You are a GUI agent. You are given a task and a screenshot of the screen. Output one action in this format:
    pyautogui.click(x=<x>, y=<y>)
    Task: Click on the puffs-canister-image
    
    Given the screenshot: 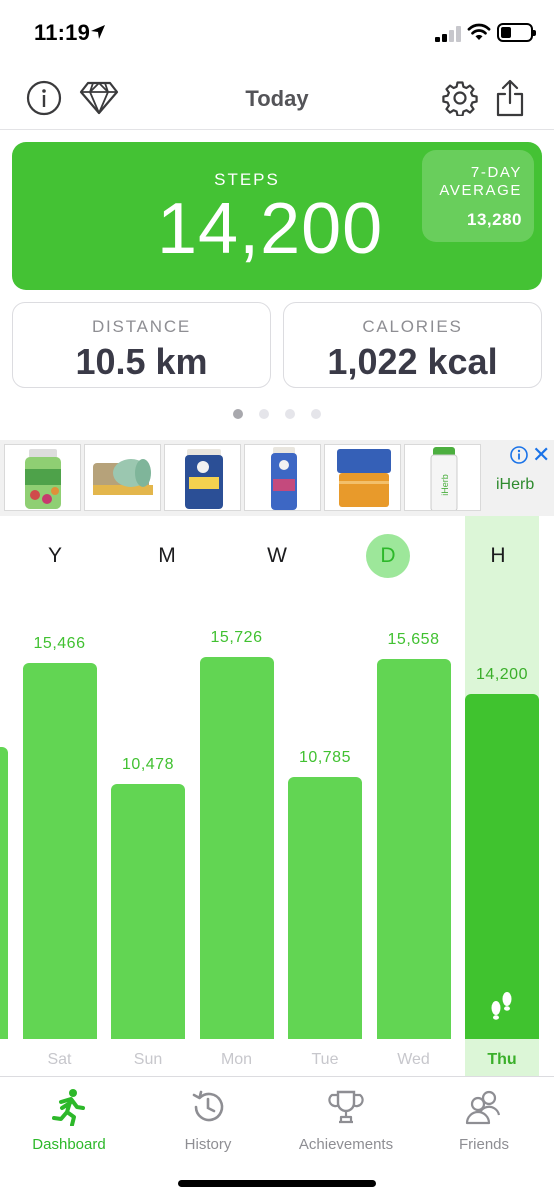 What is the action you would take?
    pyautogui.click(x=284, y=478)
    